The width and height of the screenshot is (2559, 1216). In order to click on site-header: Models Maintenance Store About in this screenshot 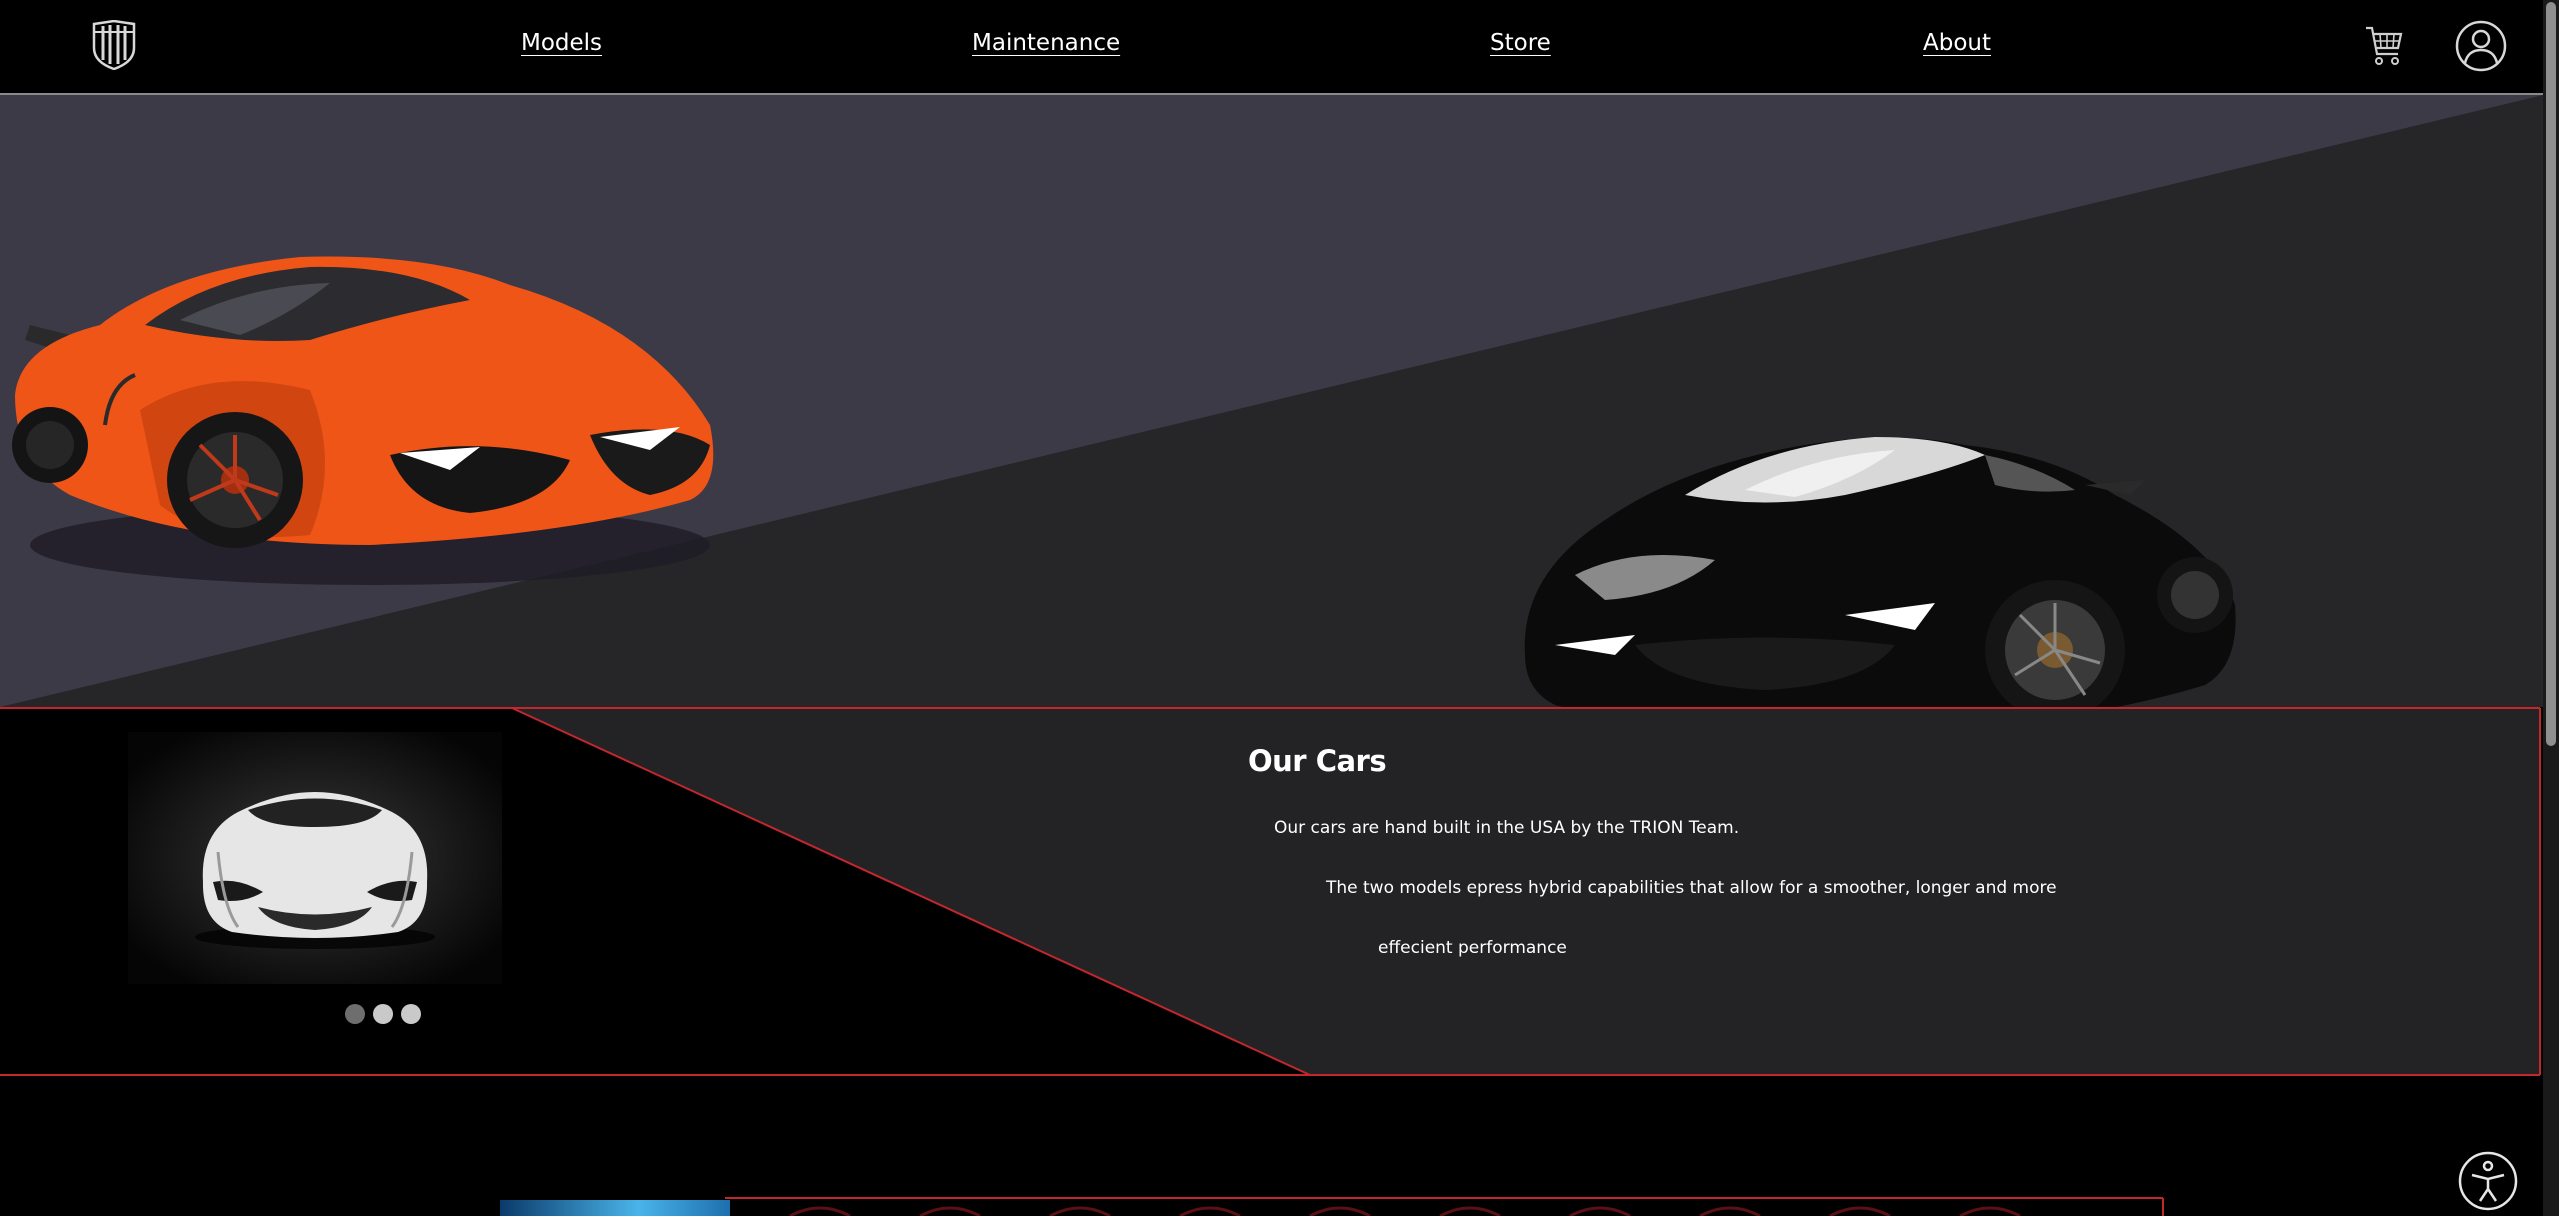, I will do `click(1271, 47)`.